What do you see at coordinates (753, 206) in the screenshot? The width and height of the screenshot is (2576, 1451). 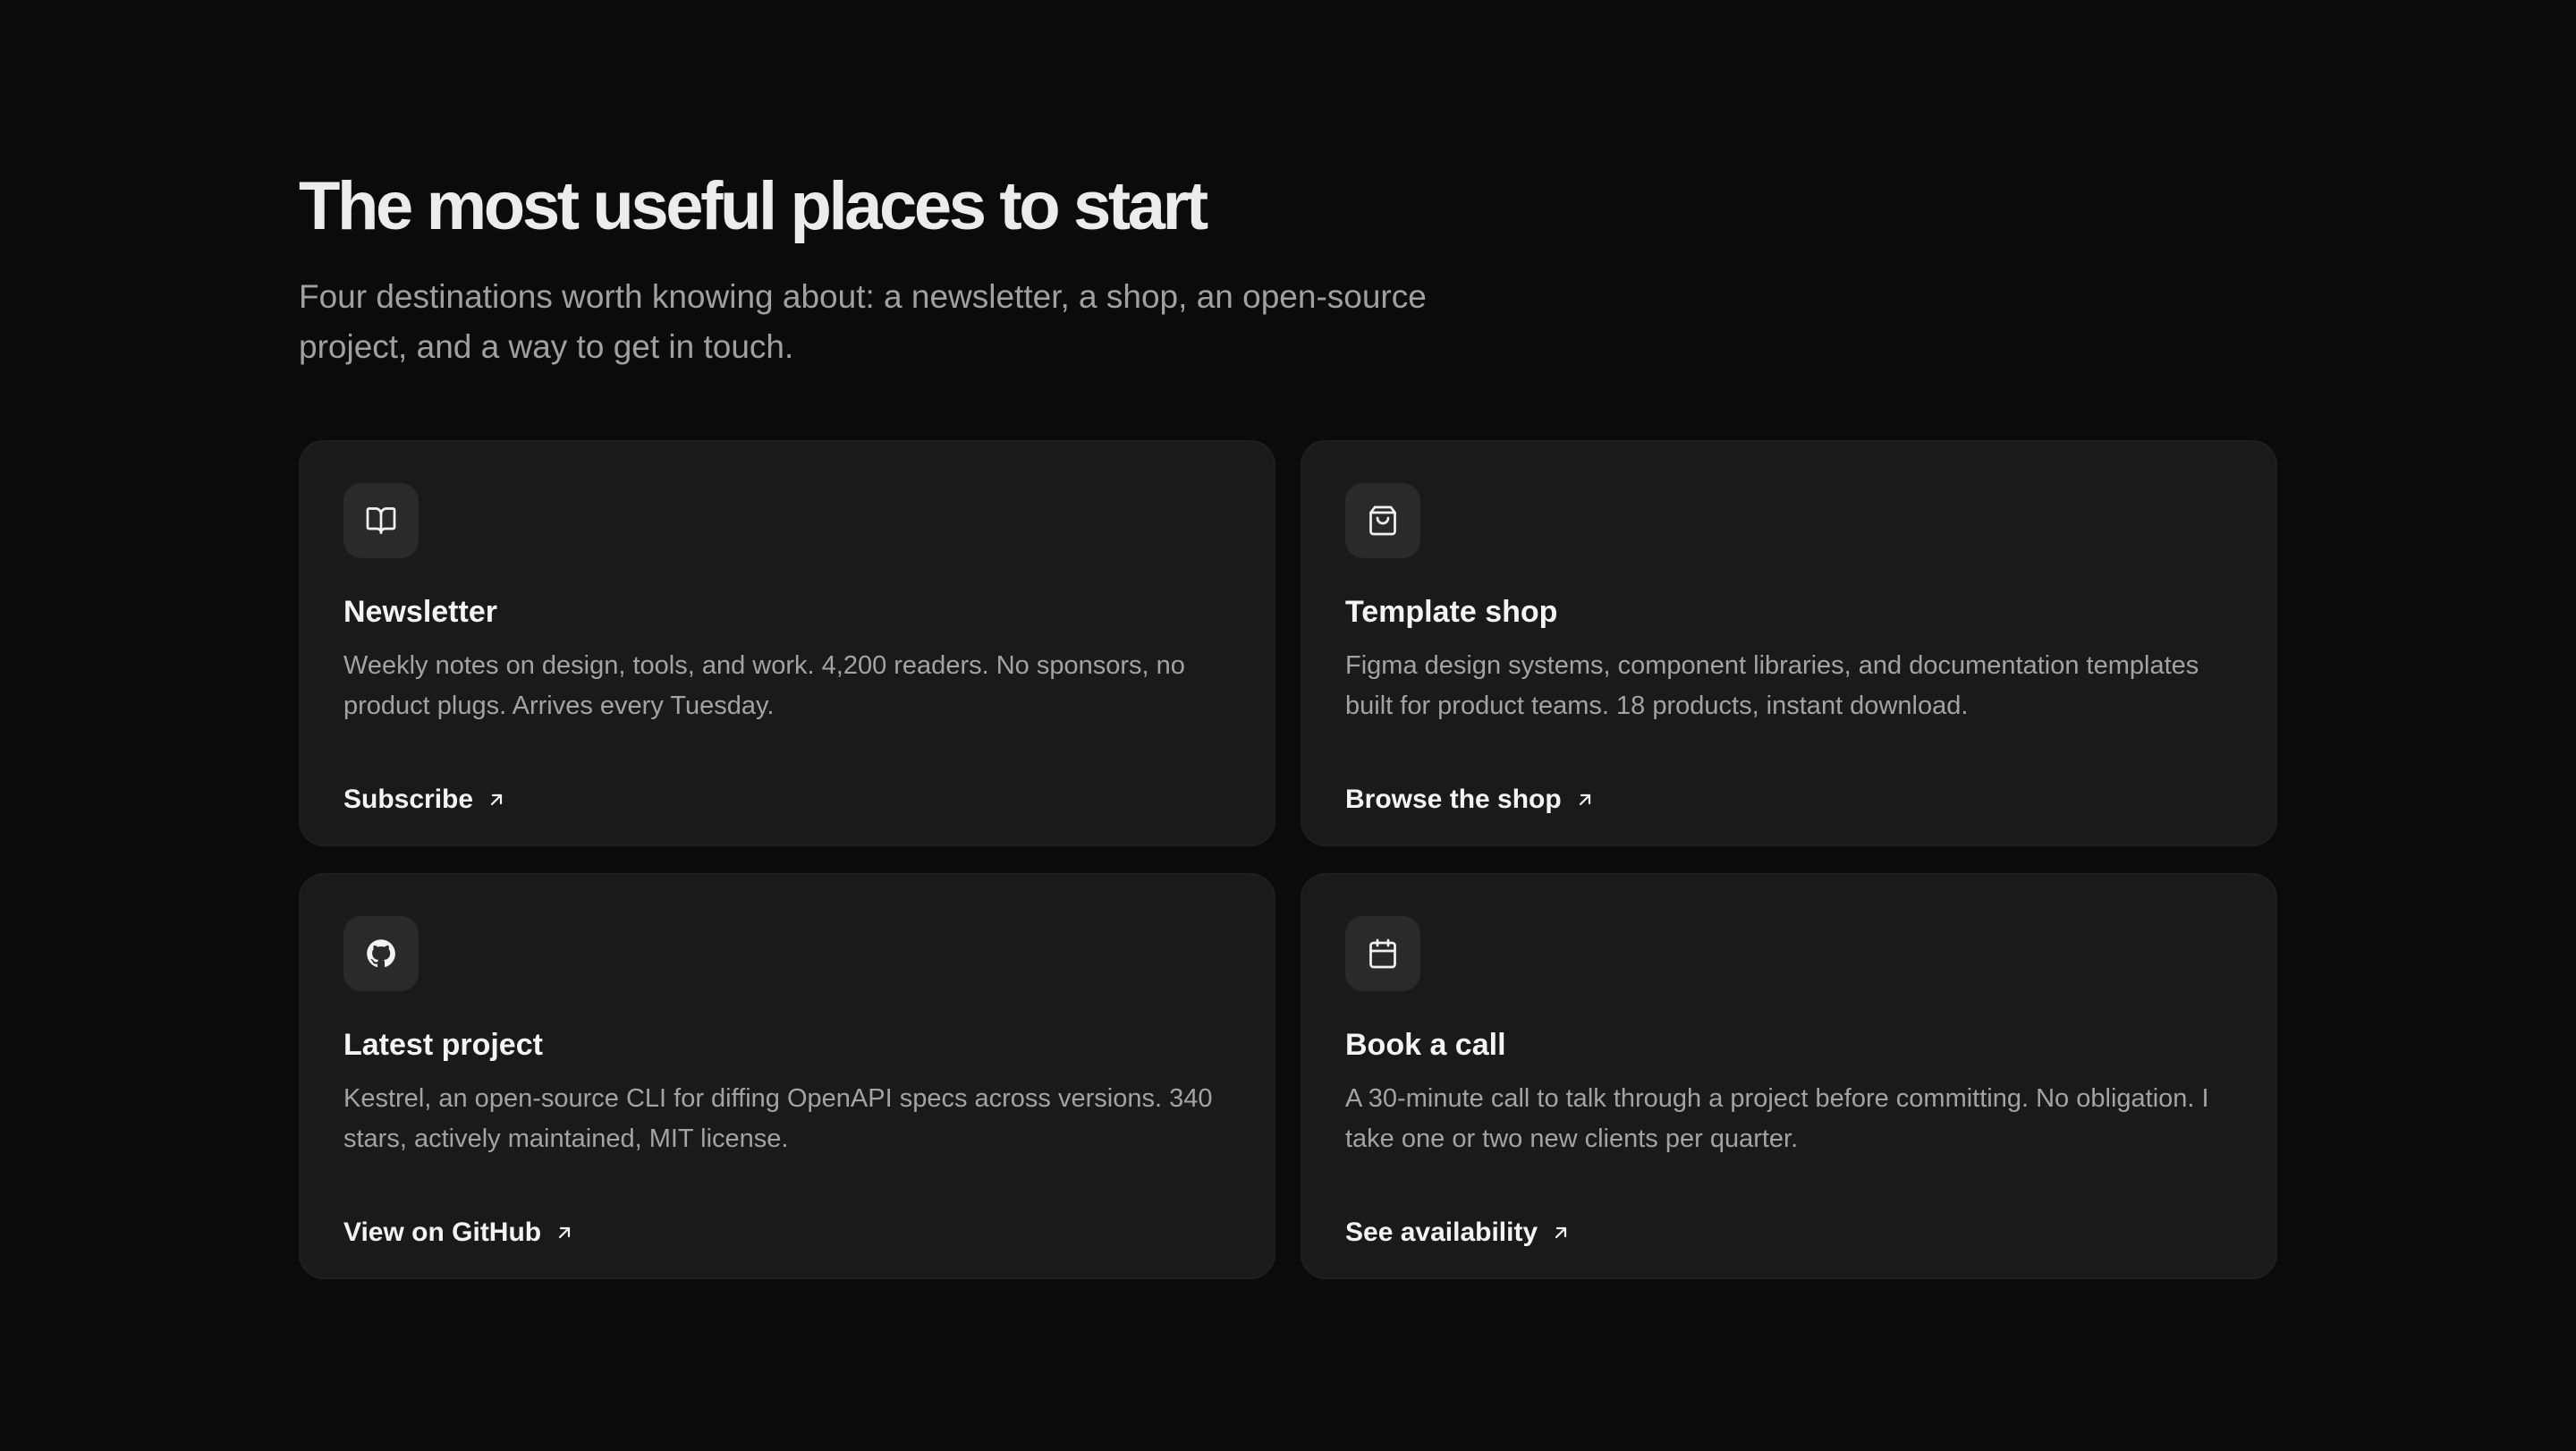 I see `section-heading: The most useful places to start` at bounding box center [753, 206].